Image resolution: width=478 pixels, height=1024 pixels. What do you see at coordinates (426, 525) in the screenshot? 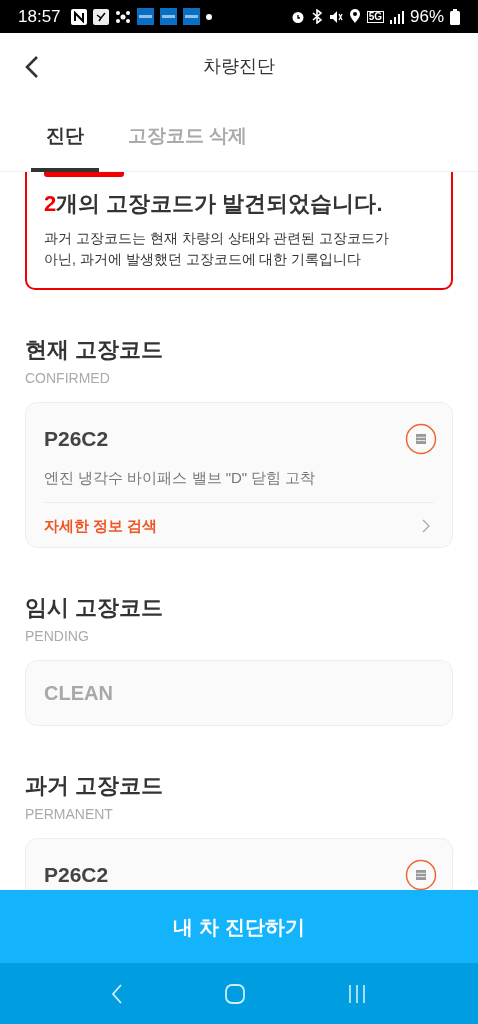
I see `chevron-right-icon` at bounding box center [426, 525].